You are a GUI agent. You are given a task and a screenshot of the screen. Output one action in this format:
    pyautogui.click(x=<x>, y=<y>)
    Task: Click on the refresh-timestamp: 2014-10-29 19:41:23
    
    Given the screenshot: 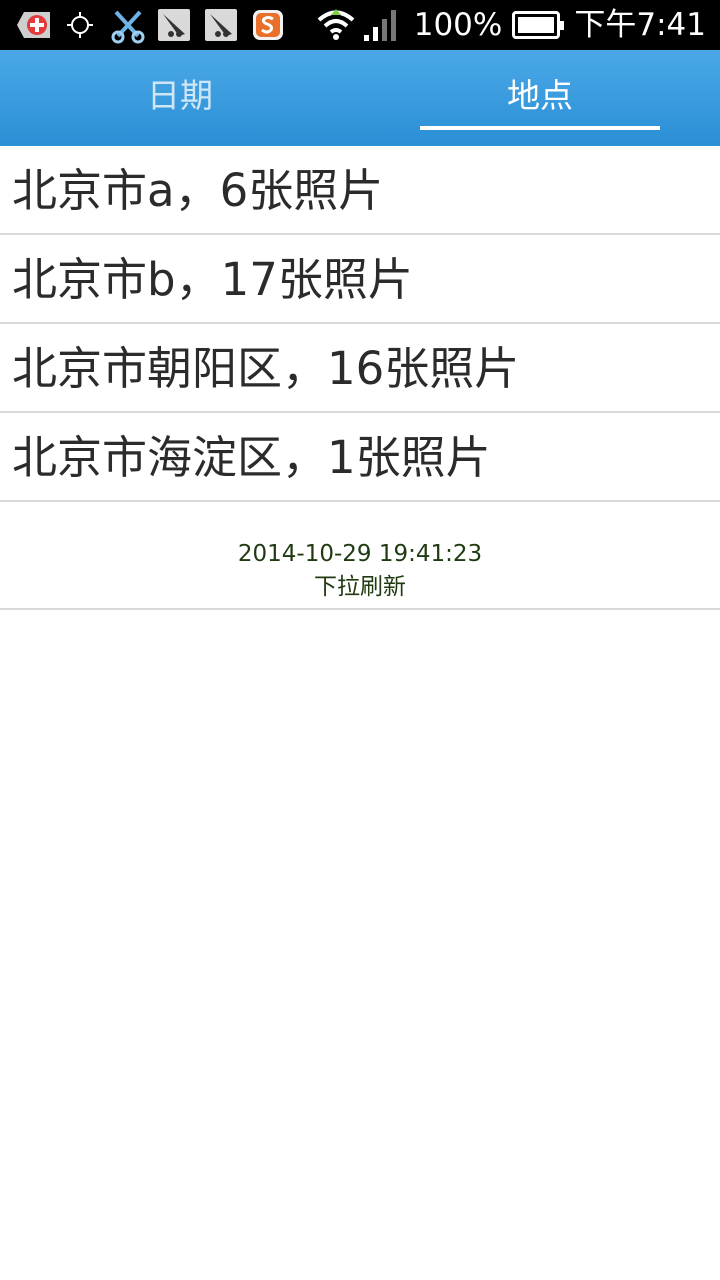 What is the action you would take?
    pyautogui.click(x=360, y=554)
    